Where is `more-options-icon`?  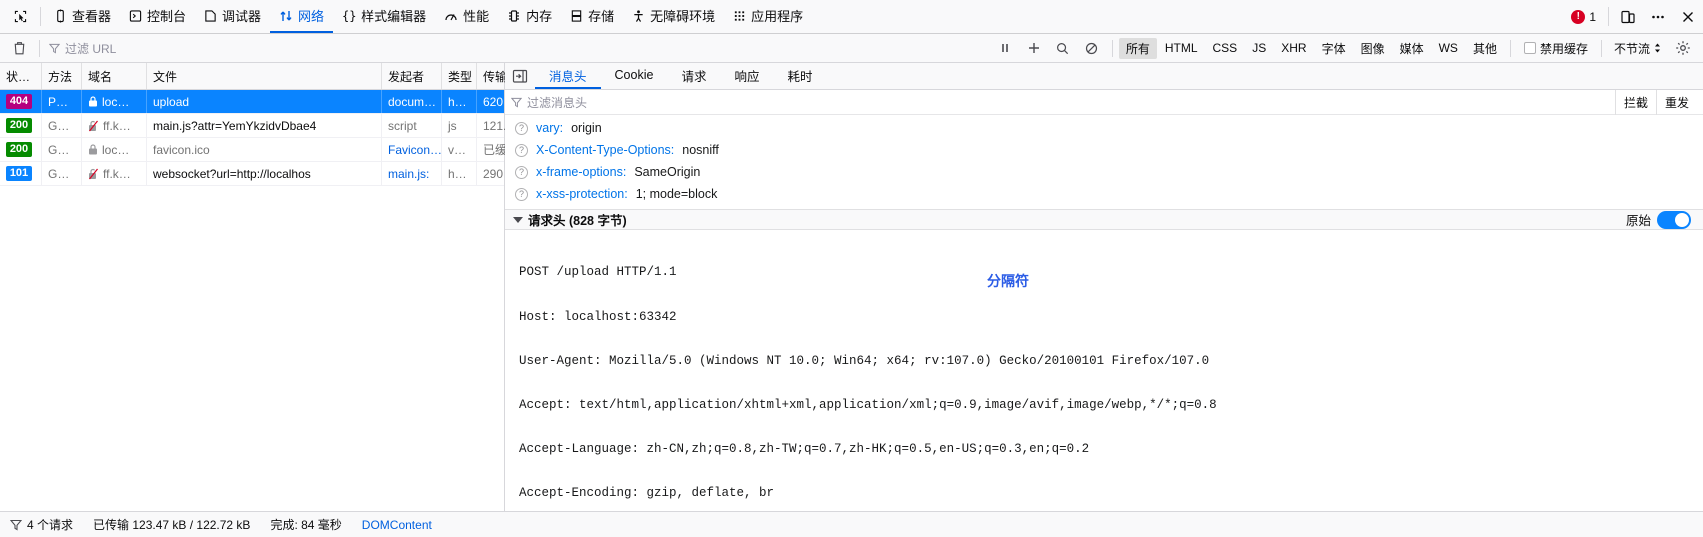
more-options-icon is located at coordinates (1658, 16).